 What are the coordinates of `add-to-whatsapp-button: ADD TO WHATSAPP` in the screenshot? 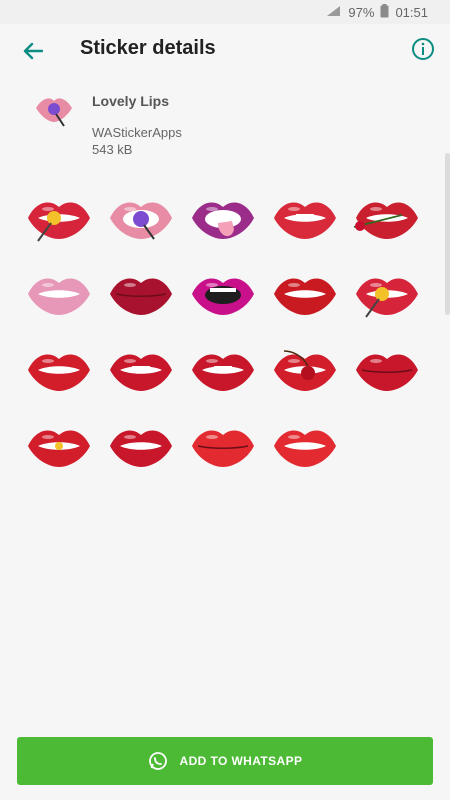 It's located at (225, 761).